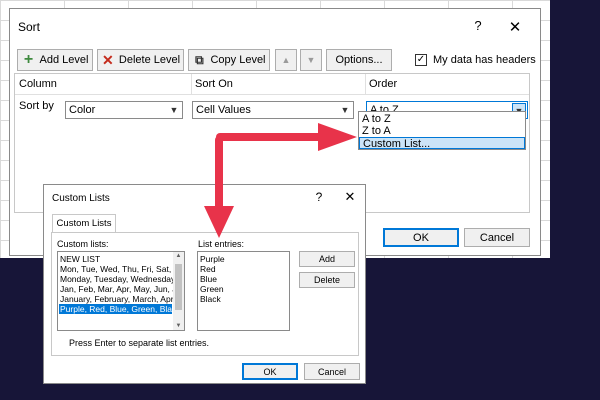 This screenshot has height=400, width=600. What do you see at coordinates (220, 185) in the screenshot?
I see `arrow-to-list-entries` at bounding box center [220, 185].